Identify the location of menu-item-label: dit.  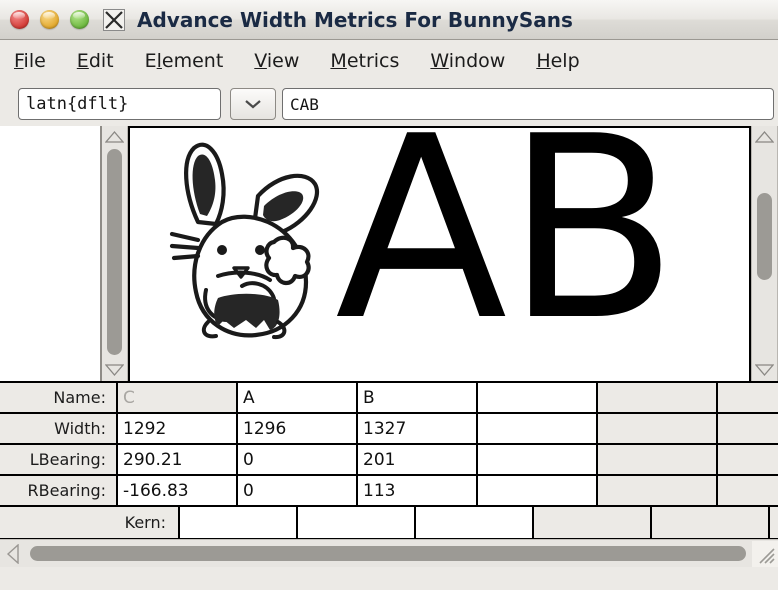
(101, 61).